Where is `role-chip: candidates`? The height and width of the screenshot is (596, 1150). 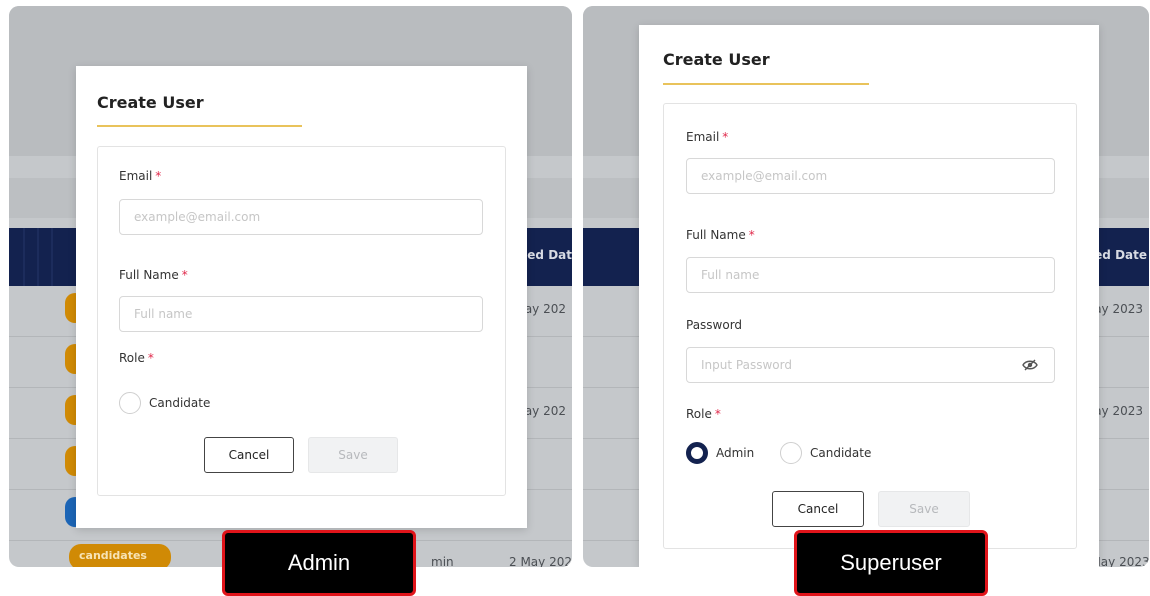 role-chip: candidates is located at coordinates (120, 555).